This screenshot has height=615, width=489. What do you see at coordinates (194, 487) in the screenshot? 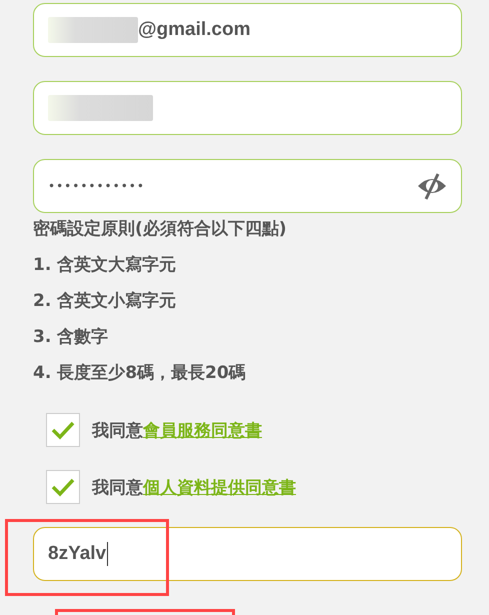
I see `agreement-label: 我同意個人資料提供同意書` at bounding box center [194, 487].